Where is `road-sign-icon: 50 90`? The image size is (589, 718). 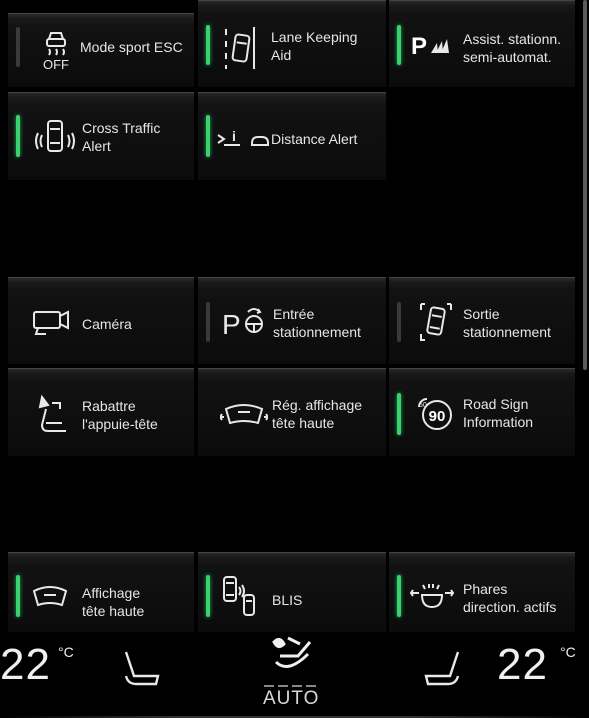 road-sign-icon: 50 90 is located at coordinates (435, 414).